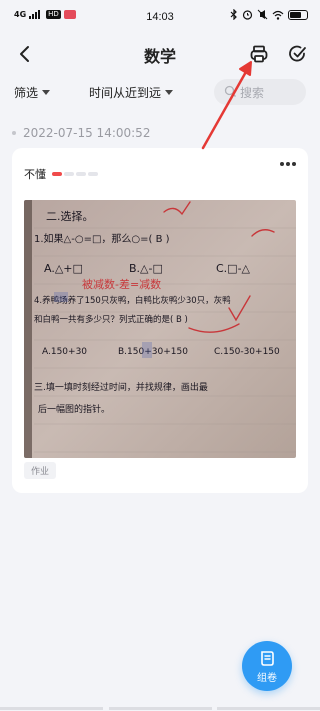 This screenshot has width=320, height=711. I want to click on sort-dropdown: 时间从近到远, so click(131, 92).